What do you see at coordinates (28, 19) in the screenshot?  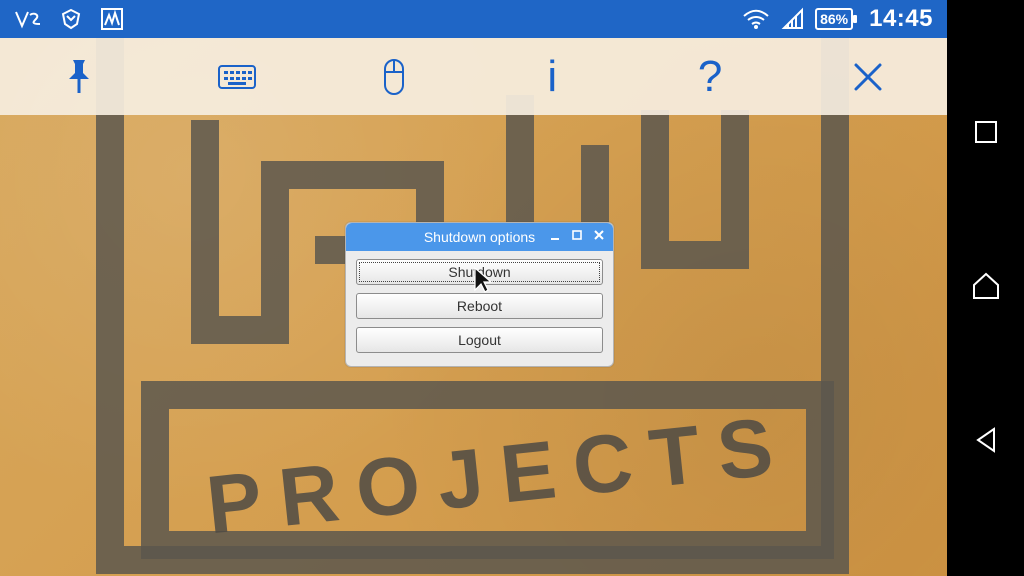 I see `vpn-icon` at bounding box center [28, 19].